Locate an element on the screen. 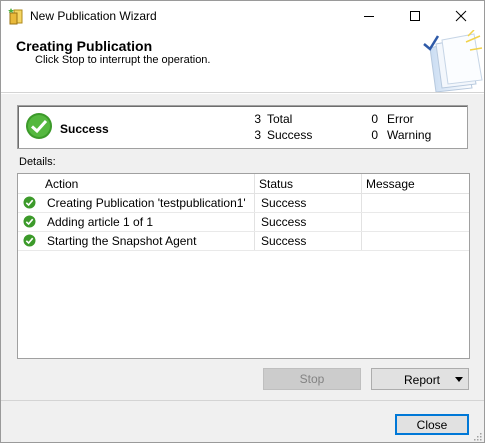 This screenshot has width=485, height=444. success-count: 3 is located at coordinates (257, 135).